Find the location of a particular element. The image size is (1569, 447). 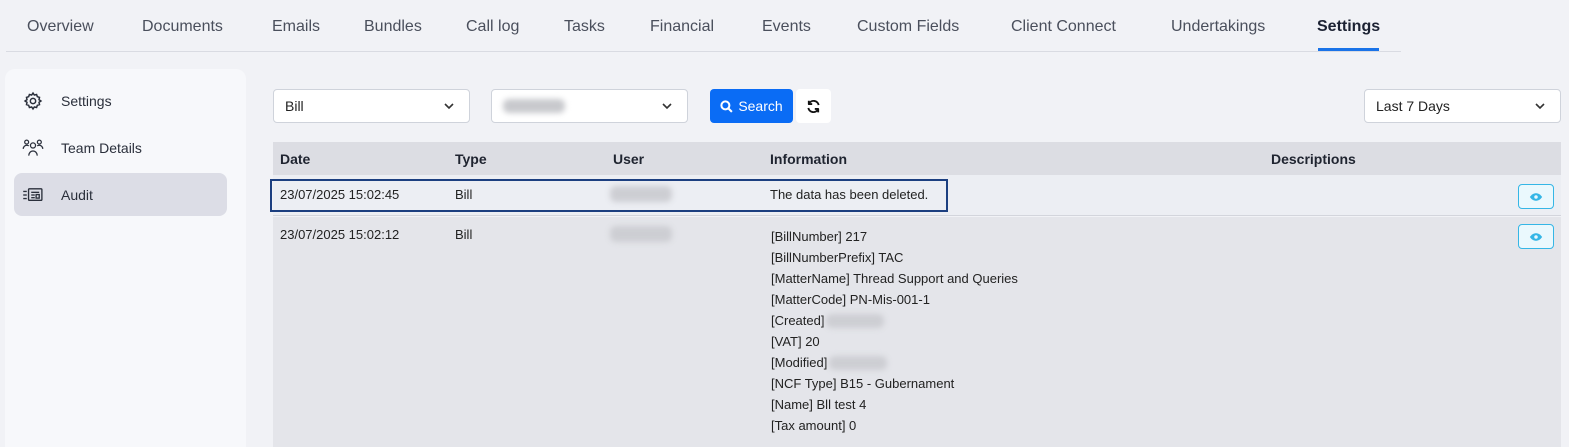

sidebar-item-label: Settings is located at coordinates (86, 100).